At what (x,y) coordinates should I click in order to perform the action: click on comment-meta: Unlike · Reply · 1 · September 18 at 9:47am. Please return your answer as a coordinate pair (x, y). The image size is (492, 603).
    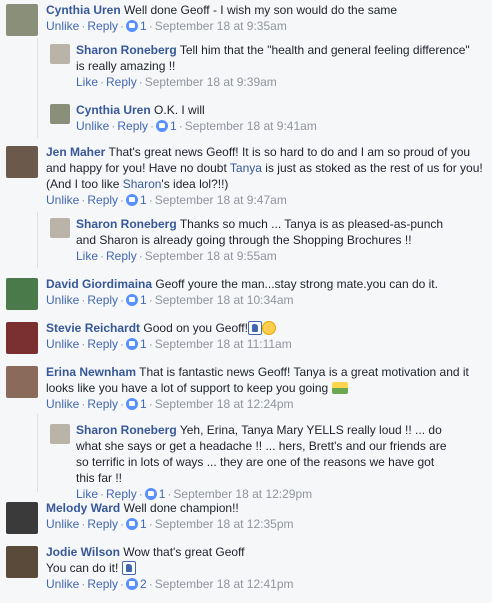
    Looking at the image, I should click on (166, 200).